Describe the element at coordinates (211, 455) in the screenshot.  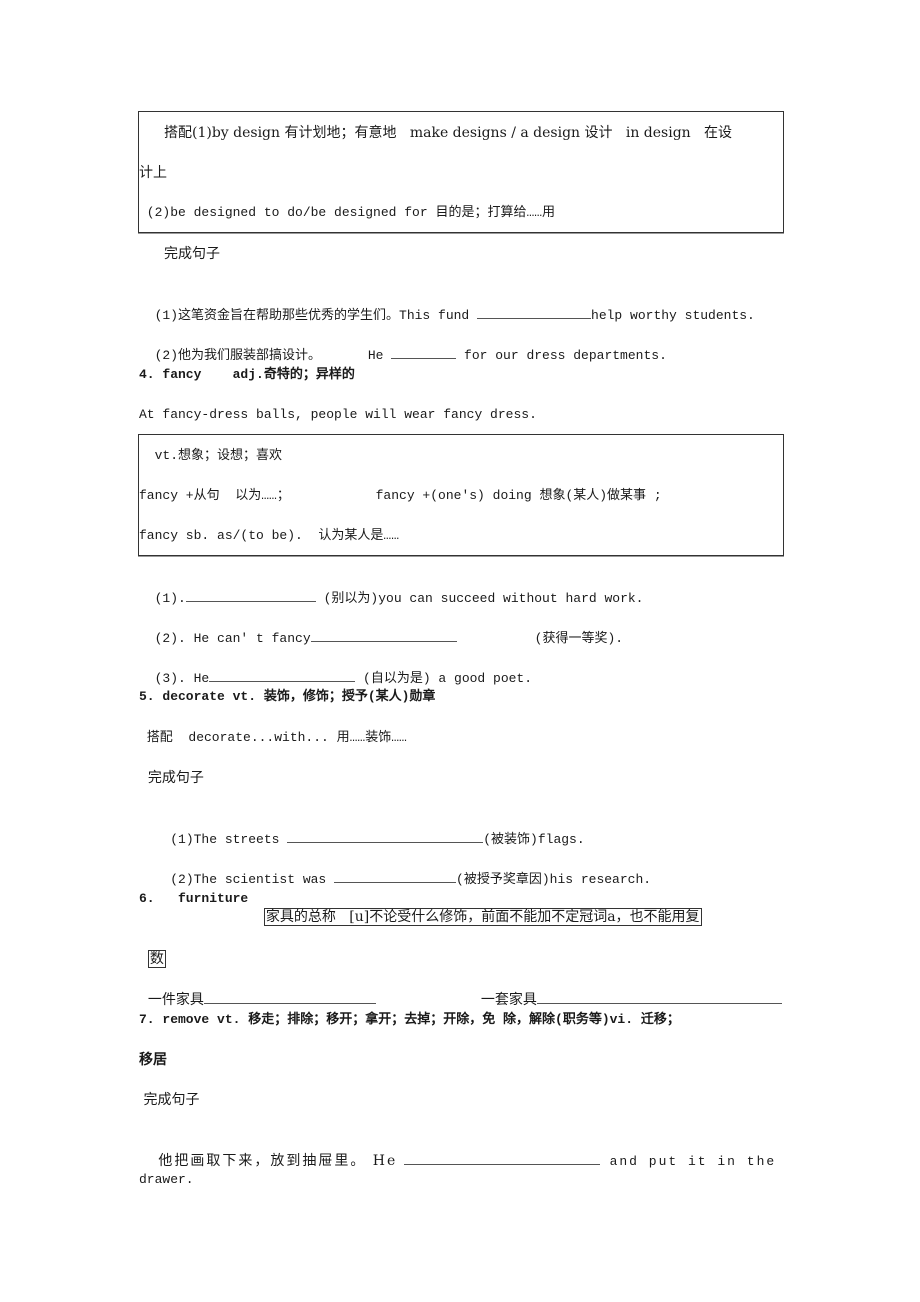
I see `usage-line-1: vt.想象；设想；喜欢` at that location.